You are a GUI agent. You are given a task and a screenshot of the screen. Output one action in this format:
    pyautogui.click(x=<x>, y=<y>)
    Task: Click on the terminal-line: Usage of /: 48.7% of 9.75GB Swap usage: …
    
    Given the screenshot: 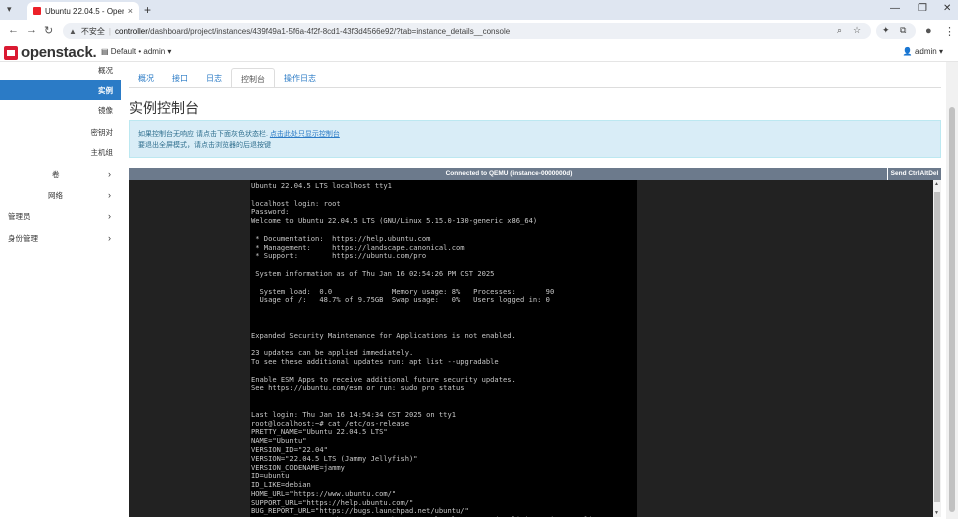 What is the action you would take?
    pyautogui.click(x=400, y=300)
    